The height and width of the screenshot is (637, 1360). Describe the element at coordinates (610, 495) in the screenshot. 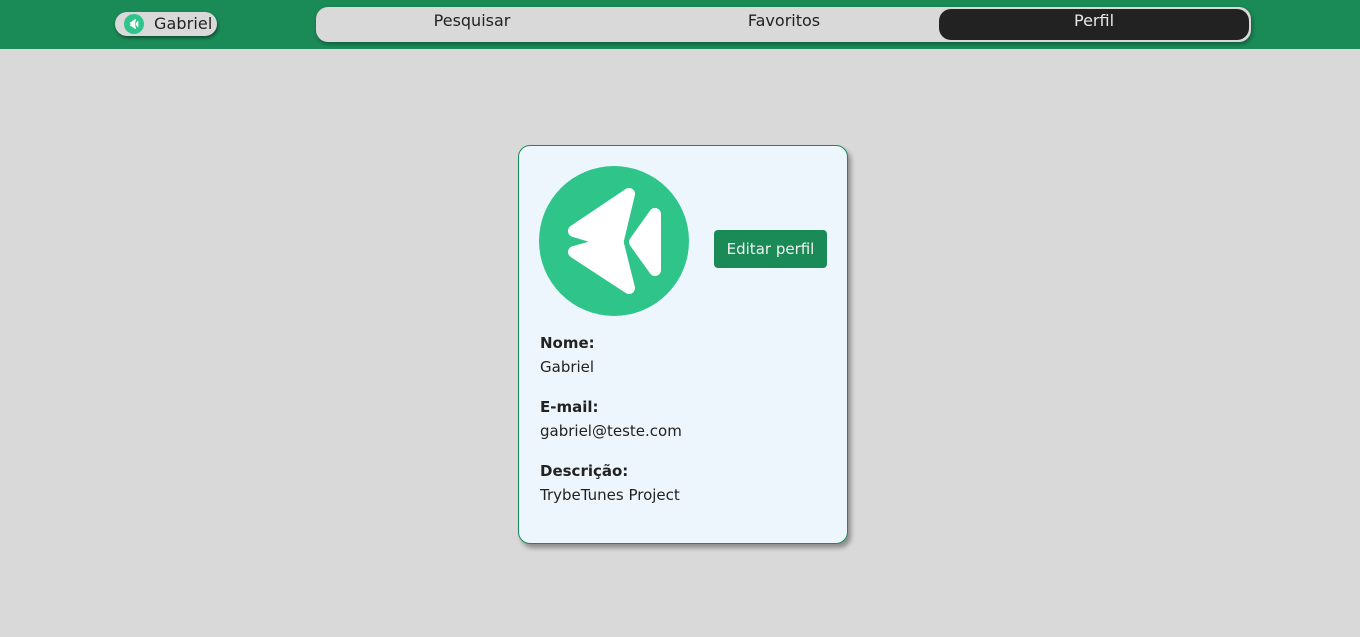

I see `description-value: TrybeTunes Project` at that location.